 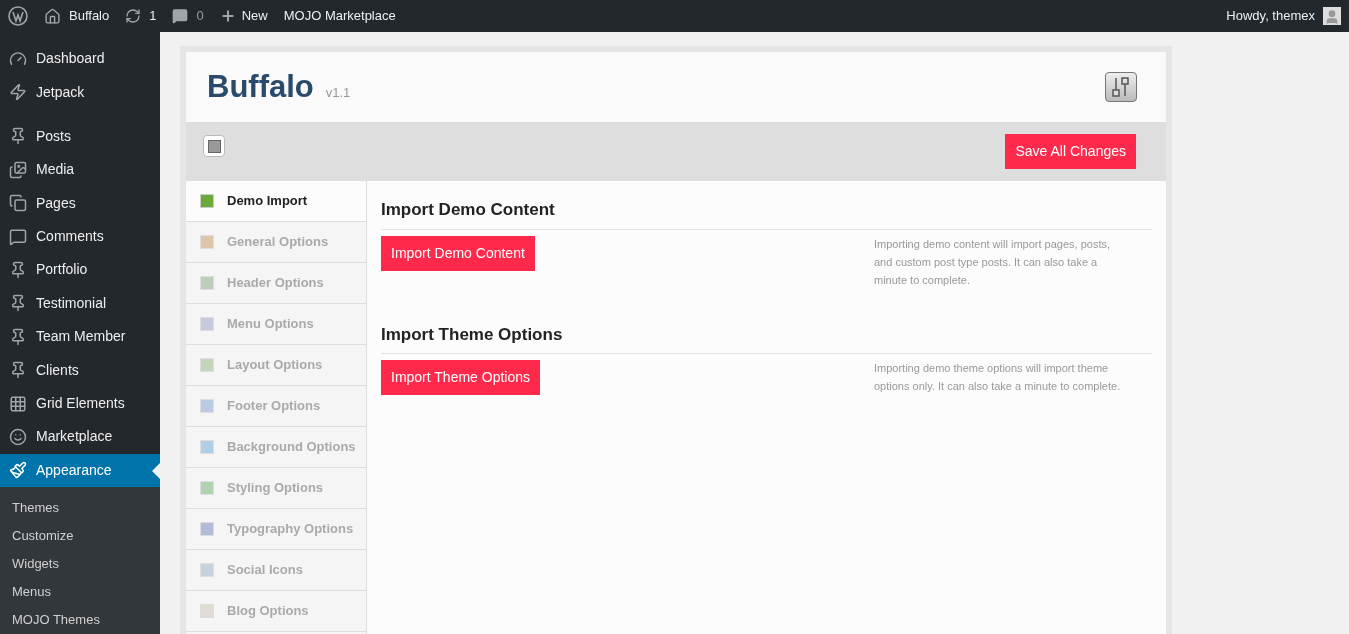 I want to click on paintbrush-icon, so click(x=18, y=470).